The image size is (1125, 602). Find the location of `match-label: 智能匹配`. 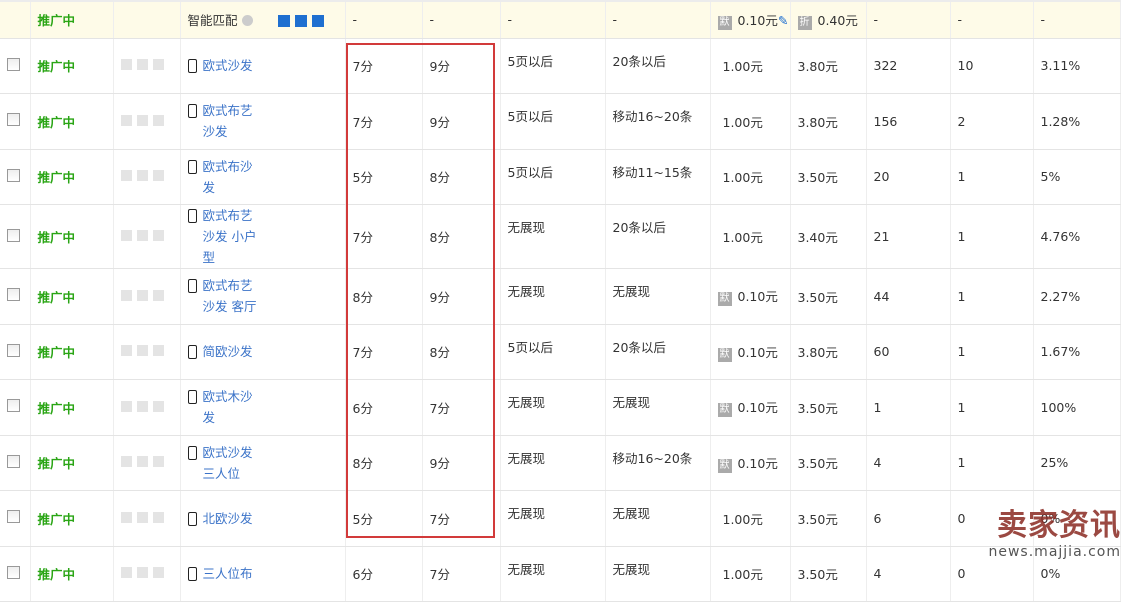

match-label: 智能匹配 is located at coordinates (212, 21).